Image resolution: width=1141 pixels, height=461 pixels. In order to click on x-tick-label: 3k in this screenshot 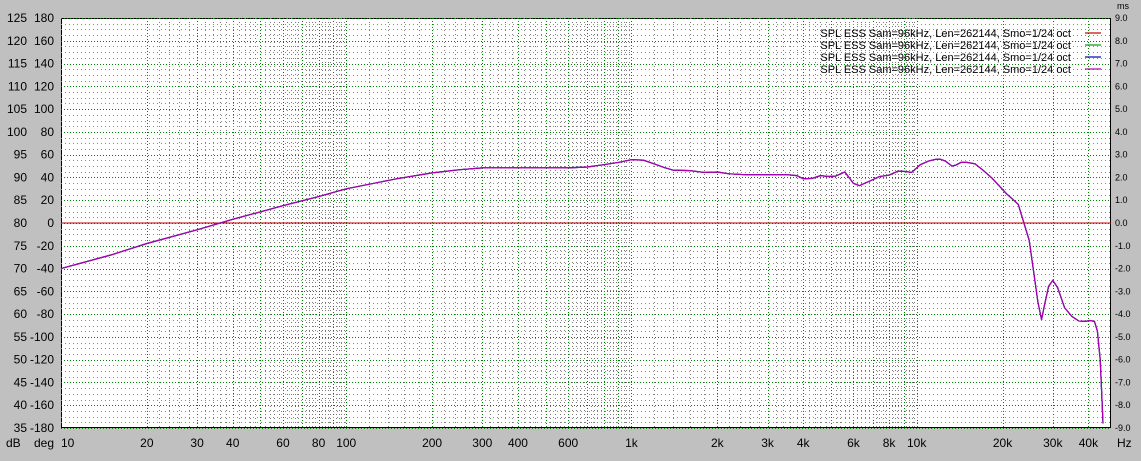, I will do `click(768, 443)`.